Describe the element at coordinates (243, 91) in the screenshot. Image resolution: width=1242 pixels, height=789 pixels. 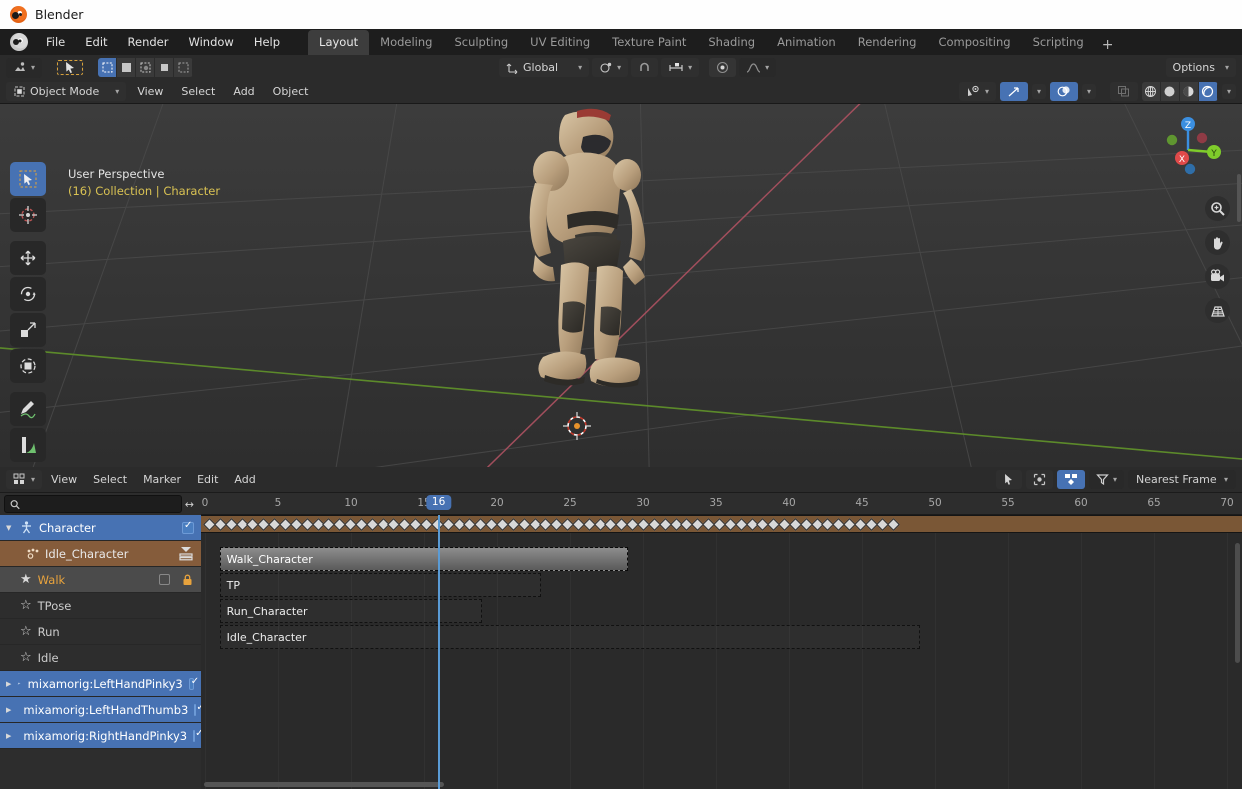
I see `viewport-menu-add: Add` at that location.